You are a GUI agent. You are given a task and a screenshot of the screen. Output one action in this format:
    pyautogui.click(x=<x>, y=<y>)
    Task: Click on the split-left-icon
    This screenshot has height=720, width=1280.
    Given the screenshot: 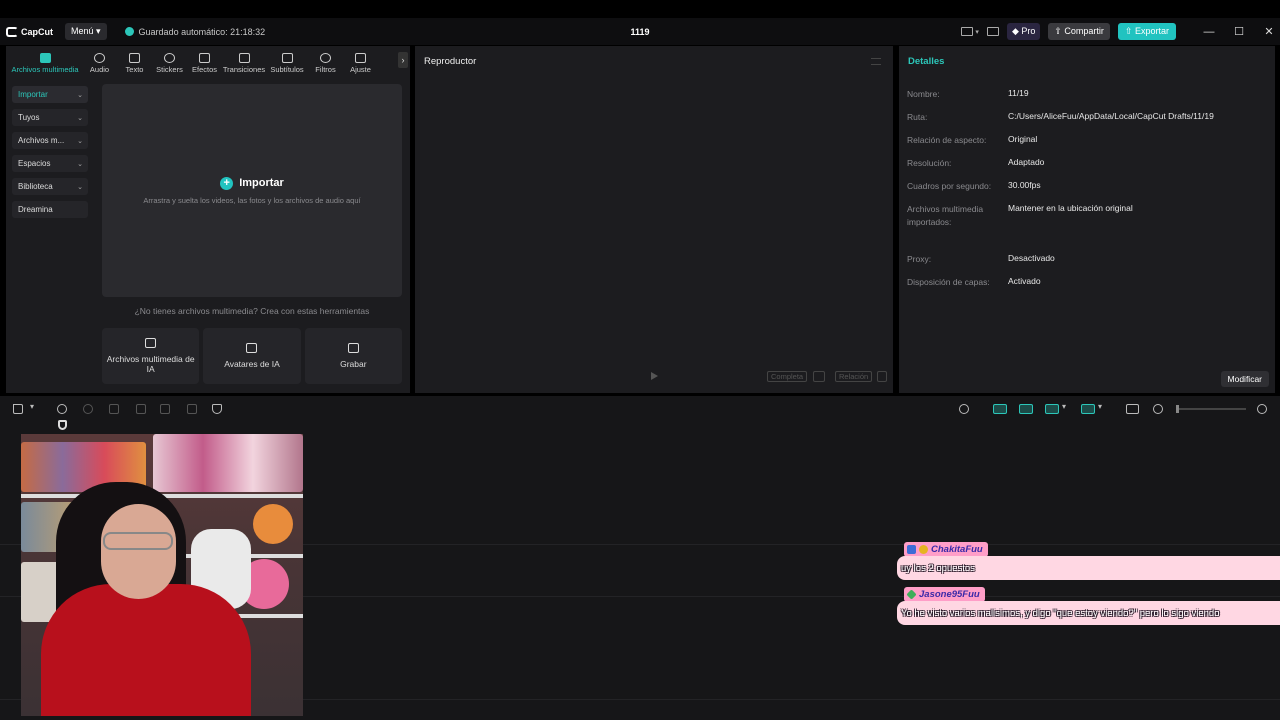 What is the action you would take?
    pyautogui.click(x=141, y=409)
    